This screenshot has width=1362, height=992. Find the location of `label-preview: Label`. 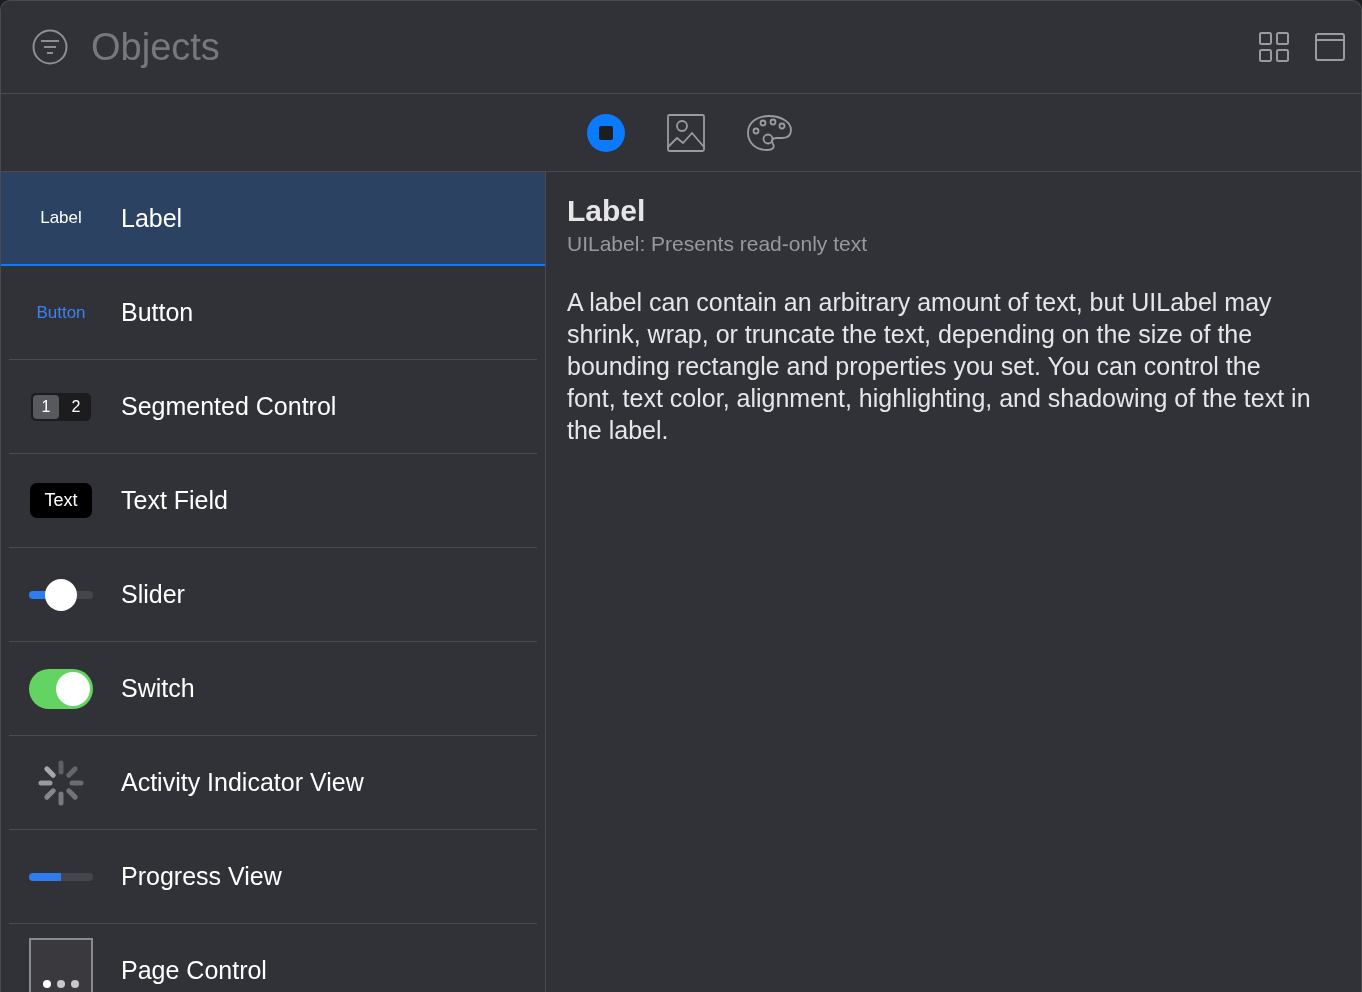

label-preview: Label is located at coordinates (61, 218).